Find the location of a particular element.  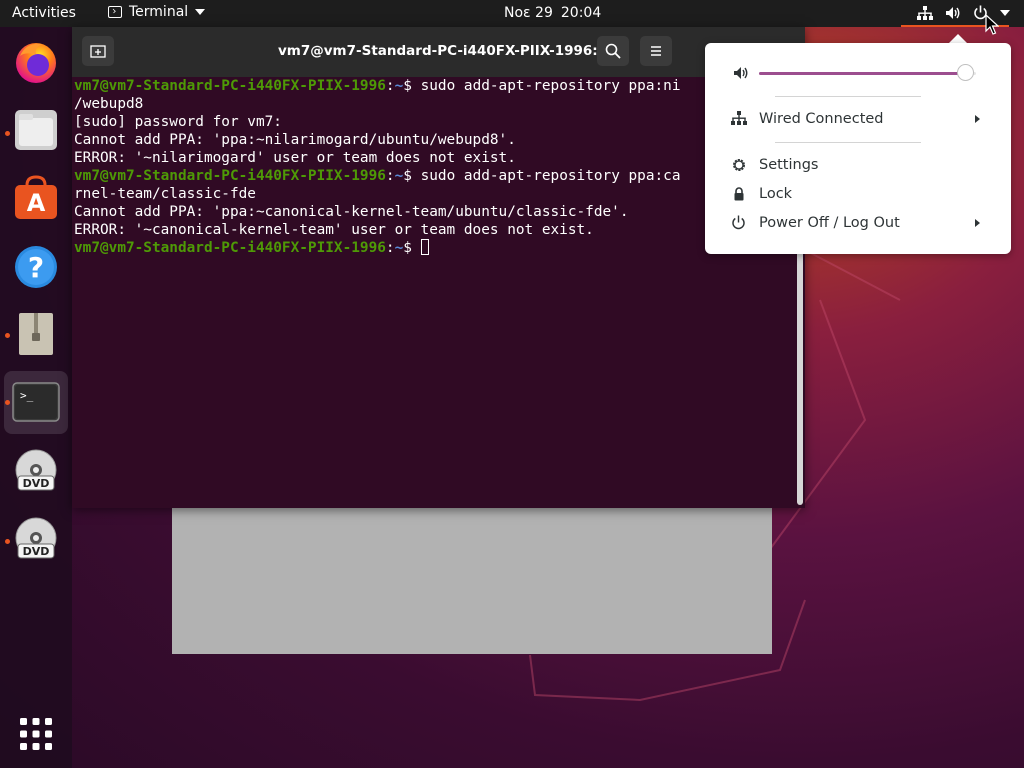

power-off-menu-item: Power Off / Log Out is located at coordinates (858, 224).